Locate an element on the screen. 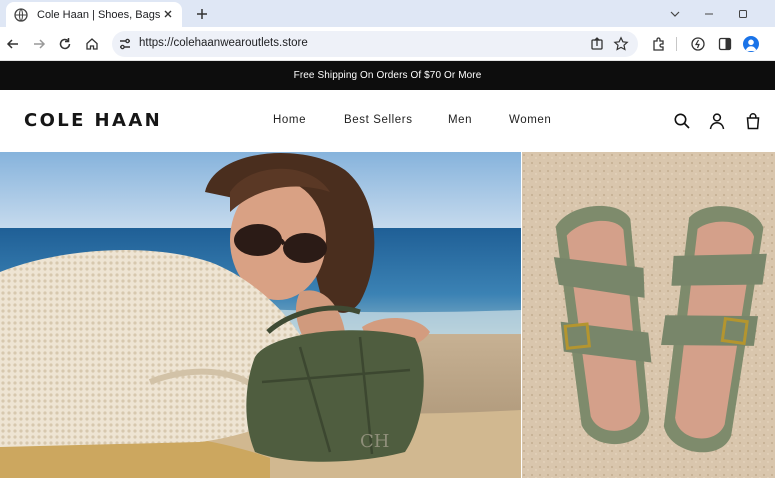 The height and width of the screenshot is (504, 775). nav-best-sellers: Best Sellers is located at coordinates (378, 120).